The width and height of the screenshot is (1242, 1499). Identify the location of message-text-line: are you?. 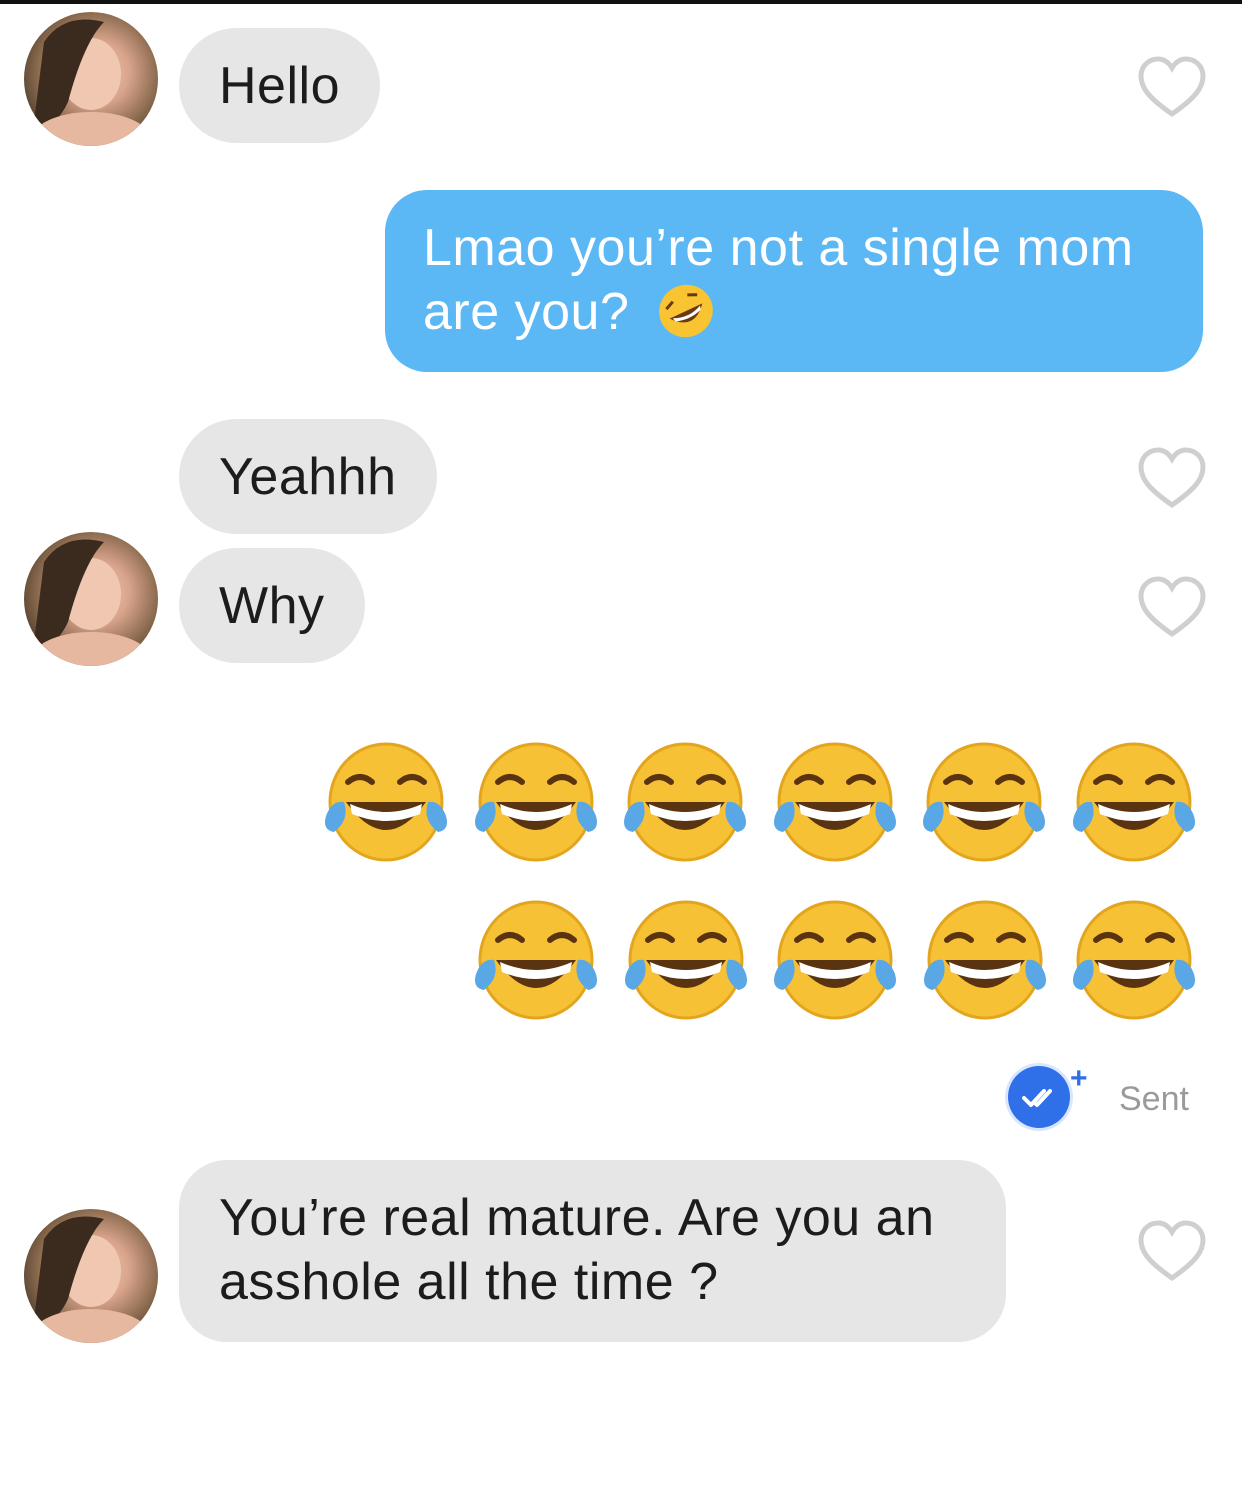
(794, 312).